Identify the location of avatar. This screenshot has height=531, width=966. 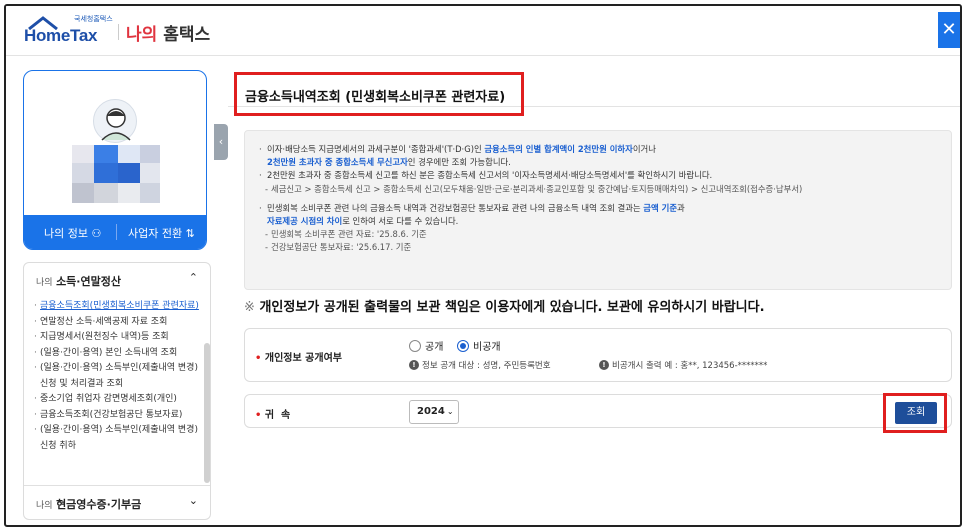
(115, 121).